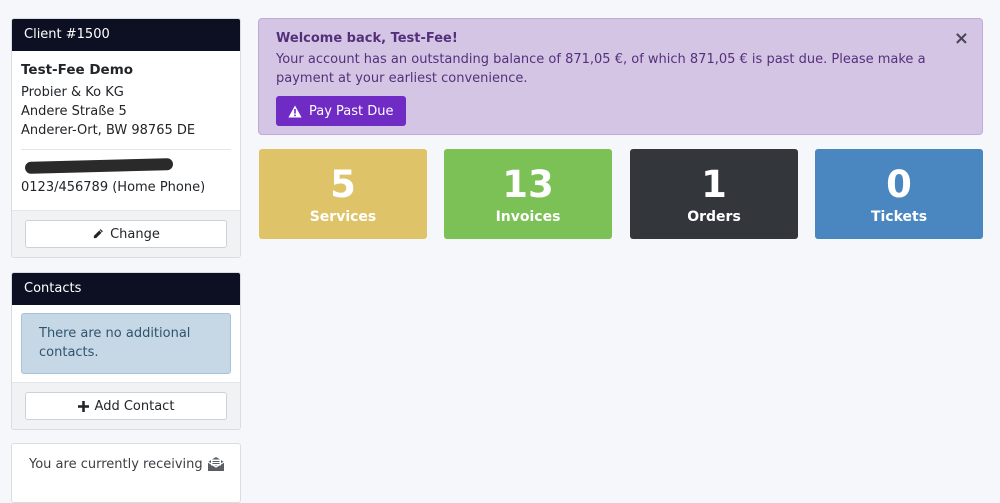 This screenshot has width=1000, height=503. I want to click on redacted-email, so click(99, 166).